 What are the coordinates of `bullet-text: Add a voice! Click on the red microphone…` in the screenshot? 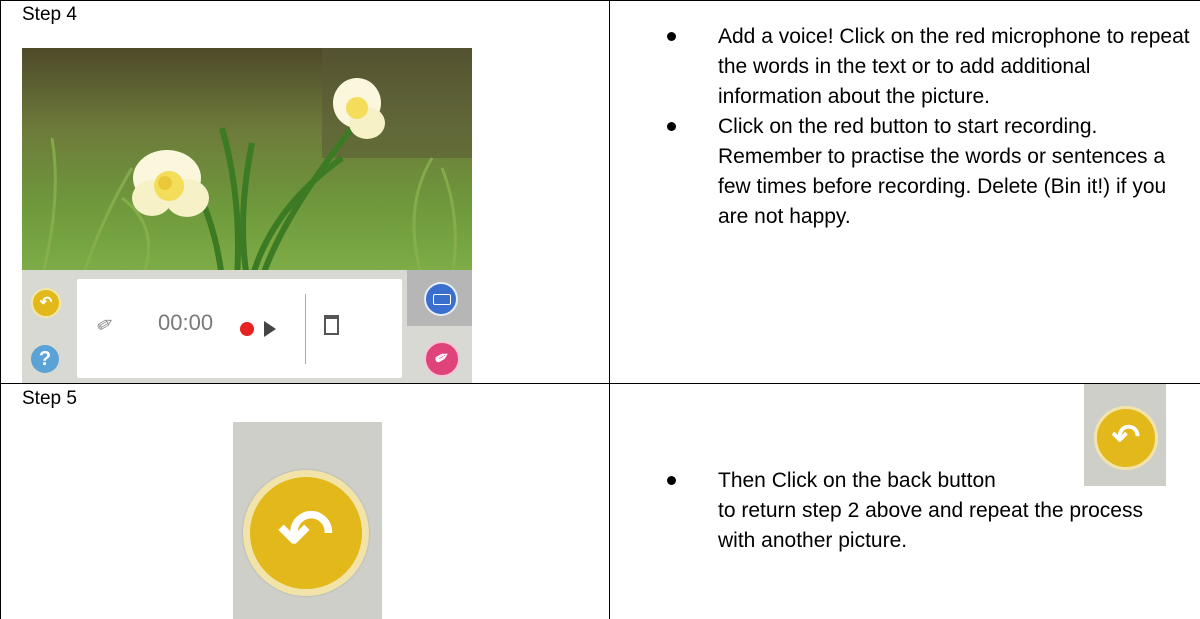 It's located at (954, 66).